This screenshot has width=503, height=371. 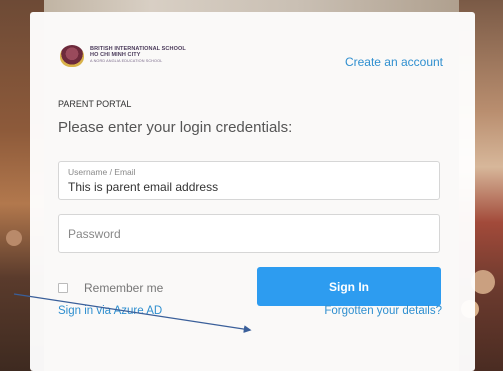 I want to click on azure-sign-in-link: Sign in via Azure AD, so click(x=110, y=311).